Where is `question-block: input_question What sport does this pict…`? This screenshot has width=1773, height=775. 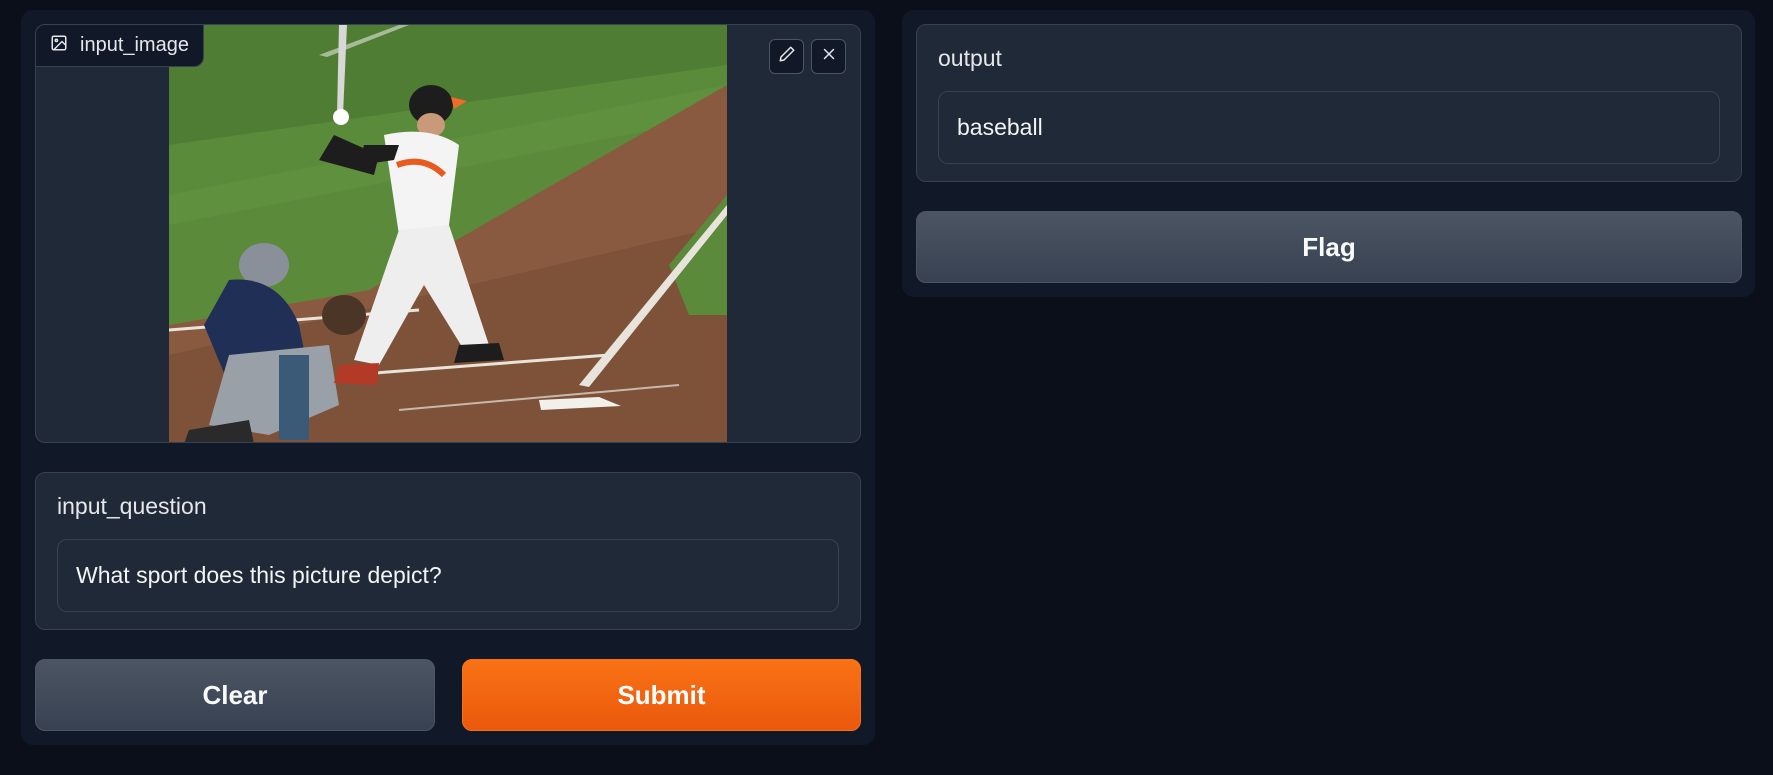
question-block: input_question What sport does this pict… is located at coordinates (448, 551).